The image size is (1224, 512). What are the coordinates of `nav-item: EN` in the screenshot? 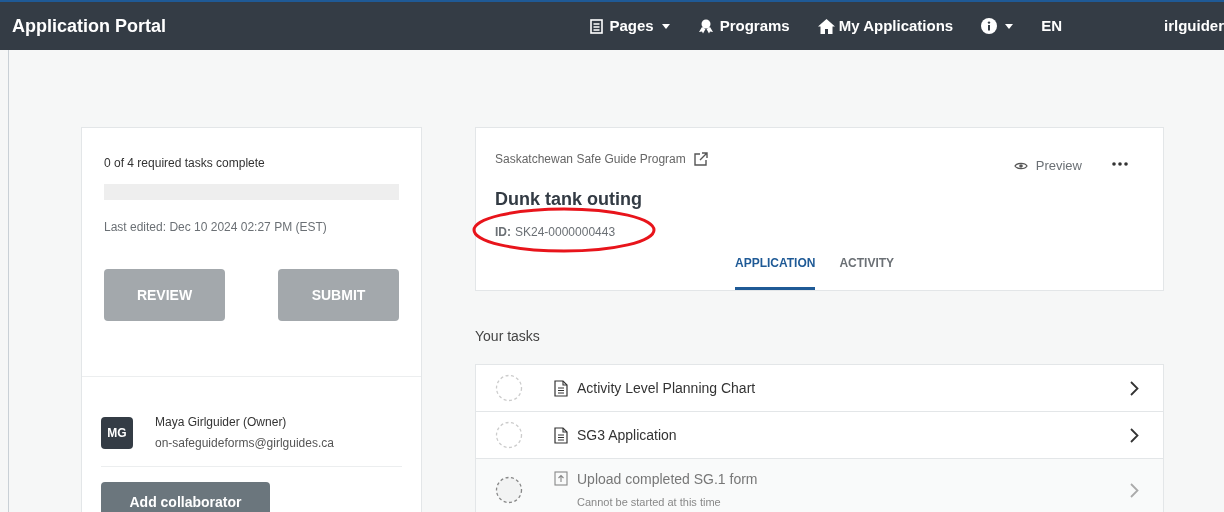 It's located at (1051, 26).